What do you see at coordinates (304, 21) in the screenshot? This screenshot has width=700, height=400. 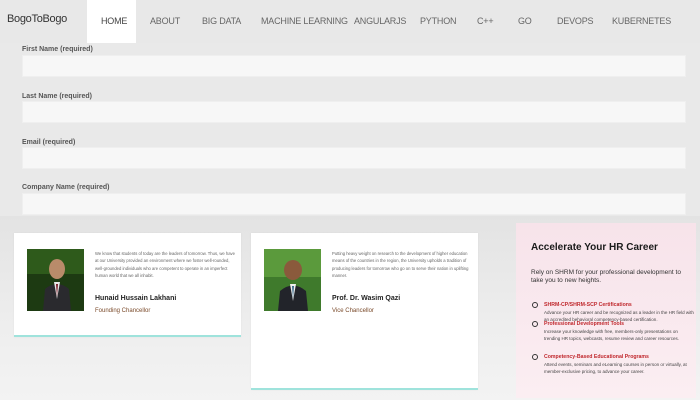 I see `nav-item-machine-learning: MACHINE LEARNING` at bounding box center [304, 21].